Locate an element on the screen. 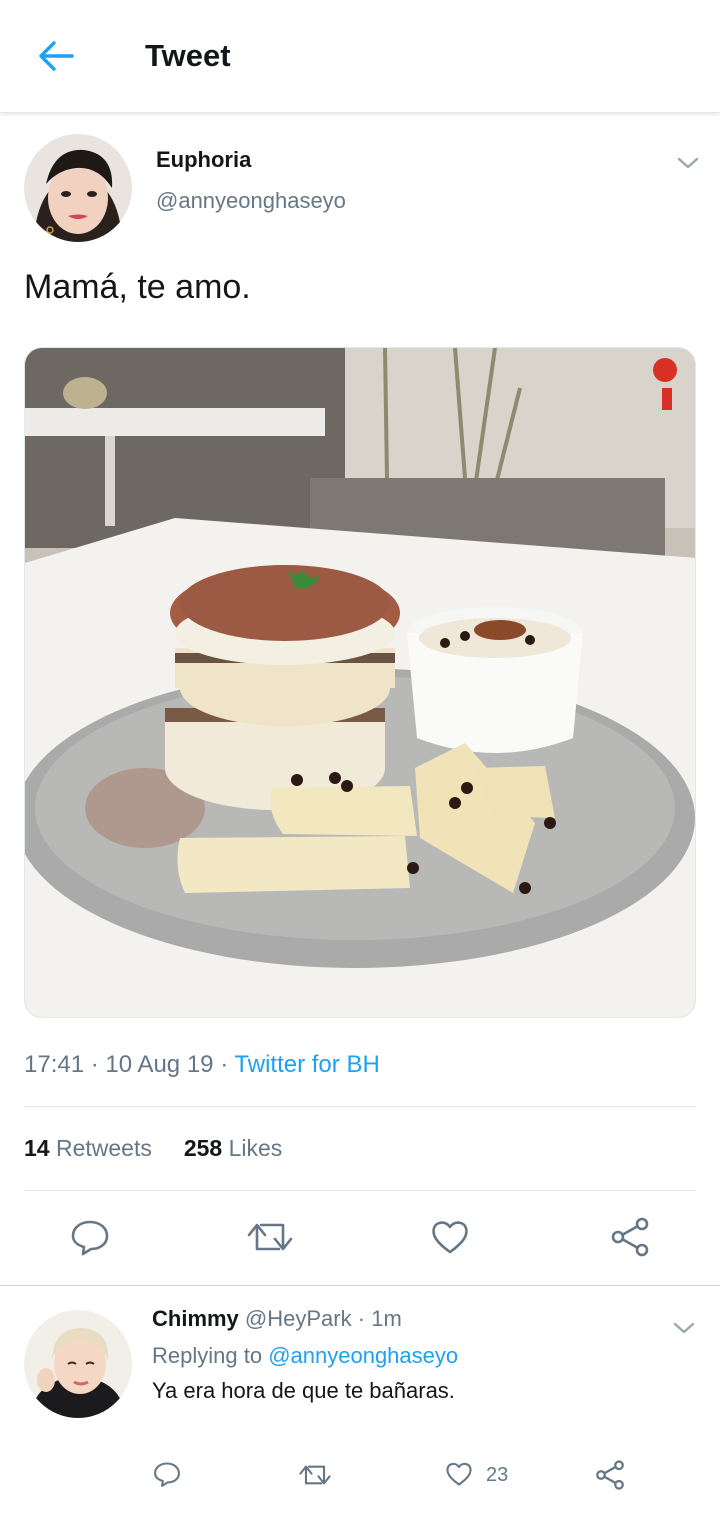 This screenshot has width=720, height=1521. author-avatar is located at coordinates (78, 188).